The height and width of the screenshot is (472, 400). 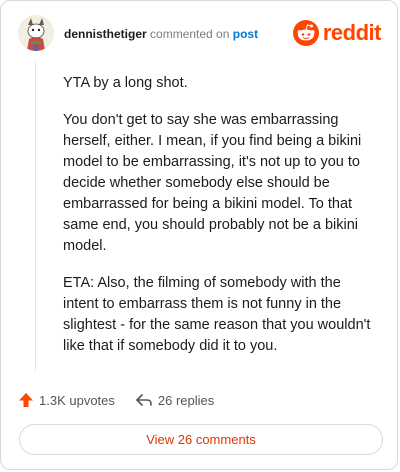 I want to click on comment-paragraph: YTA by a long shot., so click(x=125, y=83).